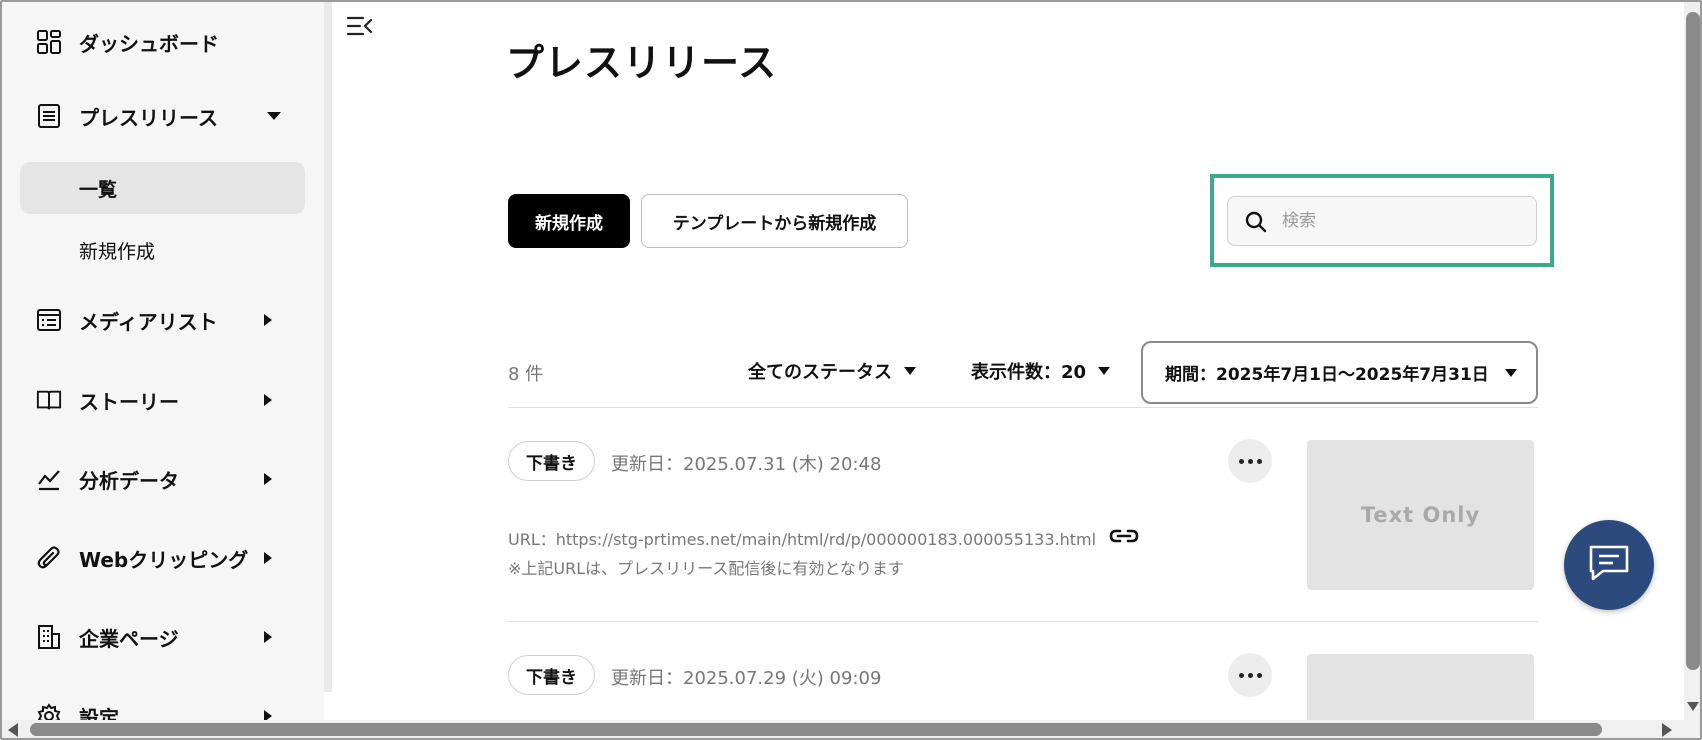 Image resolution: width=1702 pixels, height=740 pixels. What do you see at coordinates (129, 638) in the screenshot?
I see `sidebar-item-label: 企業ページ` at bounding box center [129, 638].